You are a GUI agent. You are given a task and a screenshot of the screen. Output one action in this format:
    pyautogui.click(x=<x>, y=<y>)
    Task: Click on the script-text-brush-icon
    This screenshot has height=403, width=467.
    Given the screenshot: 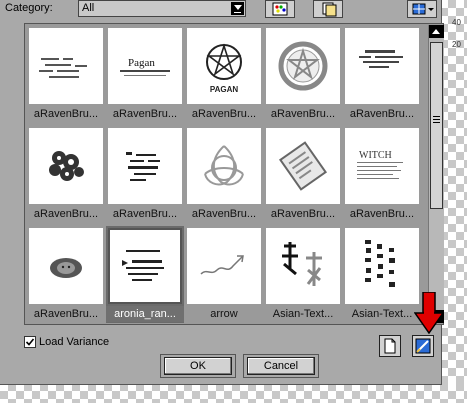 What is the action you would take?
    pyautogui.click(x=382, y=66)
    